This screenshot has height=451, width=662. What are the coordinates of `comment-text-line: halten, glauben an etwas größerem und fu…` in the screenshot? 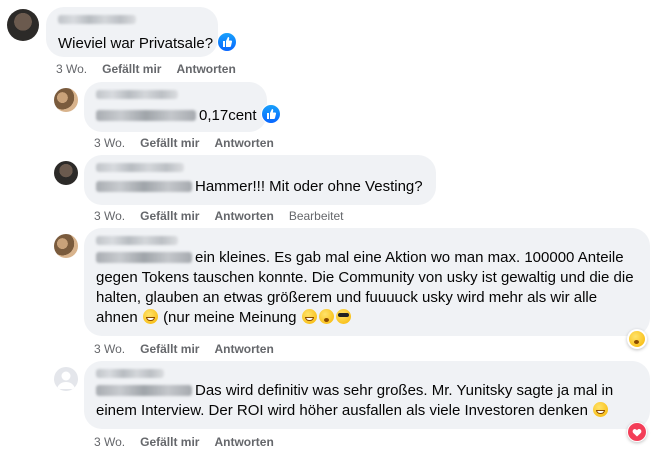 It's located at (347, 297).